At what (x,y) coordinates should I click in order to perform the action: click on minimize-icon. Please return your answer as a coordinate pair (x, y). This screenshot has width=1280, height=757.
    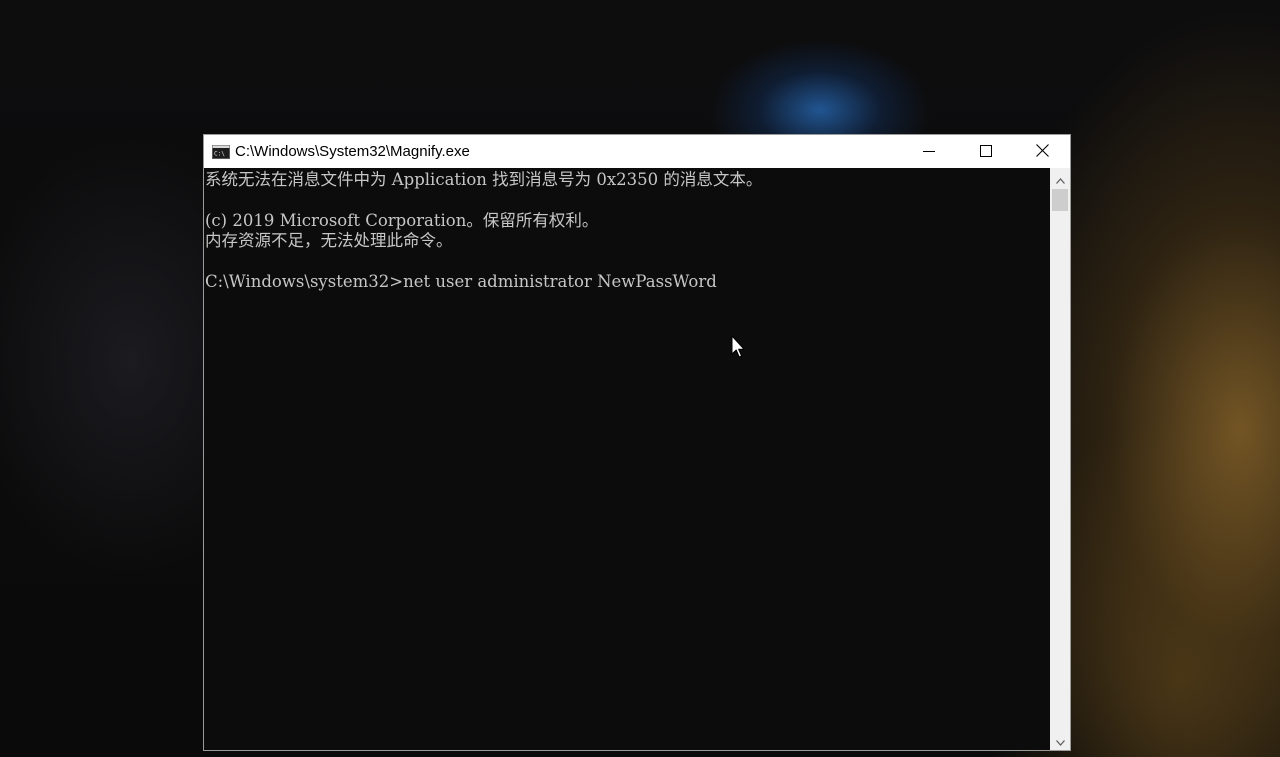
    Looking at the image, I should click on (928, 151).